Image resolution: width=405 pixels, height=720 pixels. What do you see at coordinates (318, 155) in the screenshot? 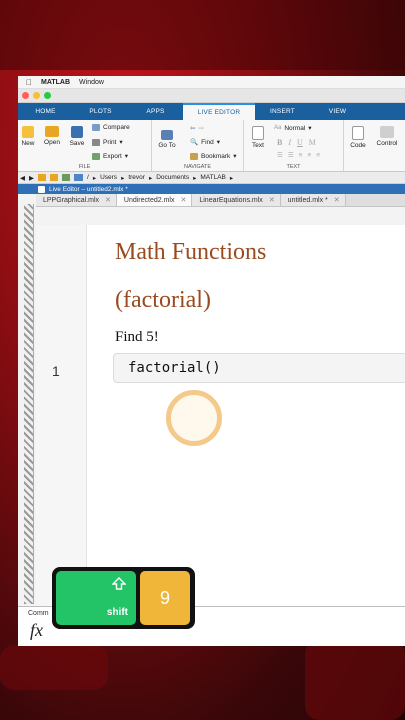
I see `align-right-icon: ≡` at bounding box center [318, 155].